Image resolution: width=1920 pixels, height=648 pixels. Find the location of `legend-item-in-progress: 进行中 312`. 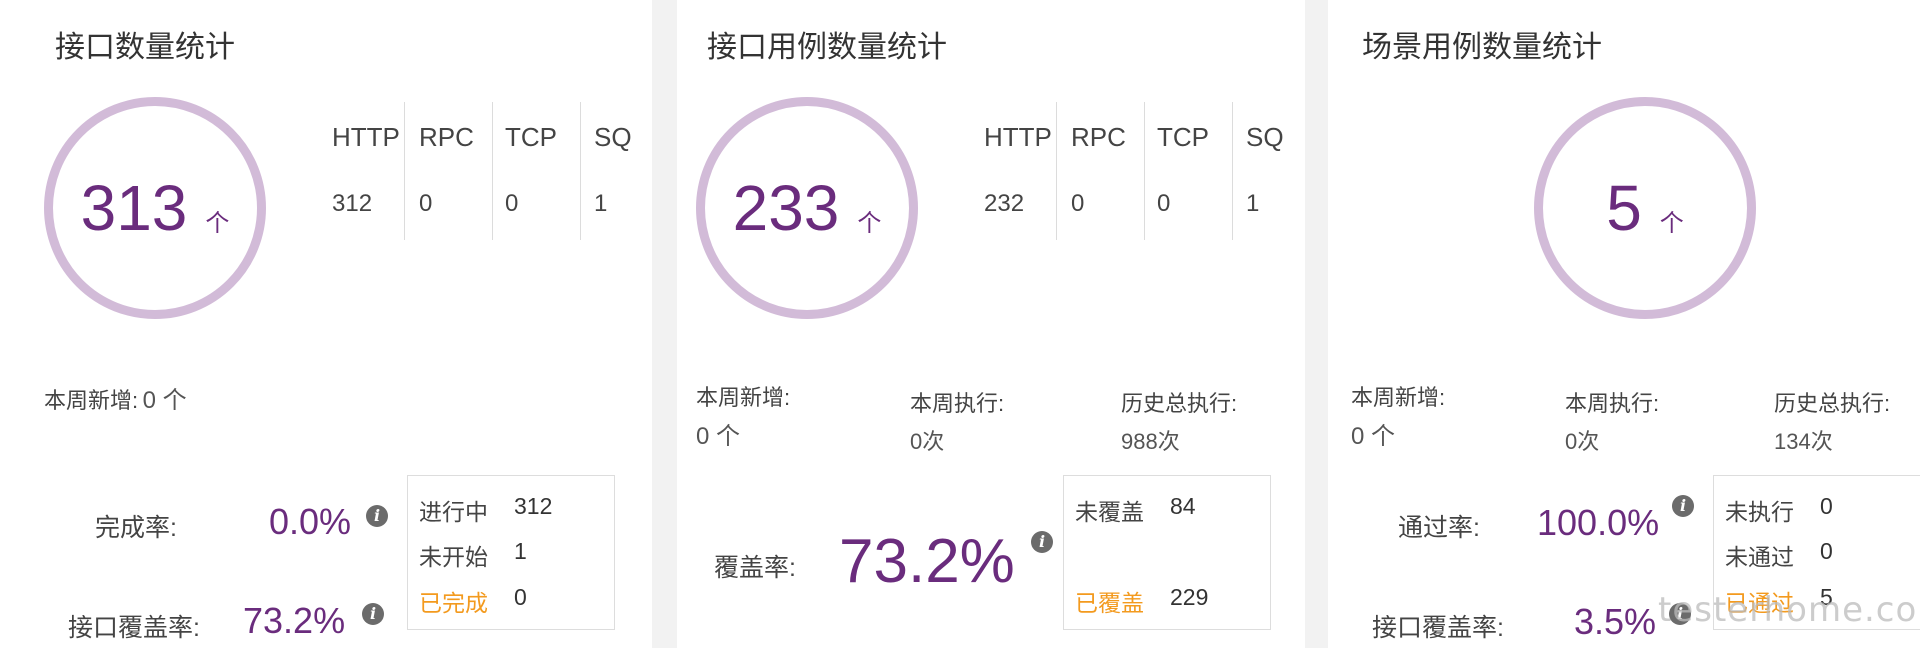

legend-item-in-progress: 进行中 312 is located at coordinates (486, 509).